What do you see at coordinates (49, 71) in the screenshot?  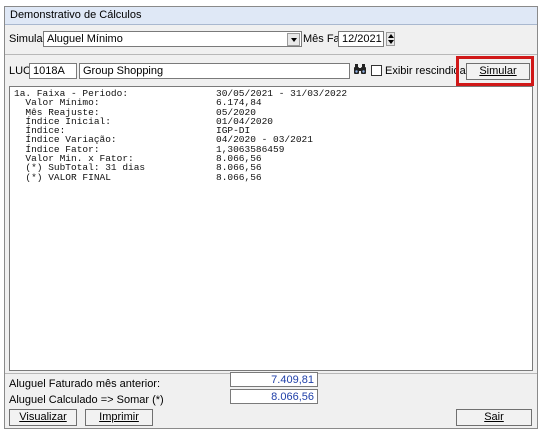 I see `luc-code-value: 1018A` at bounding box center [49, 71].